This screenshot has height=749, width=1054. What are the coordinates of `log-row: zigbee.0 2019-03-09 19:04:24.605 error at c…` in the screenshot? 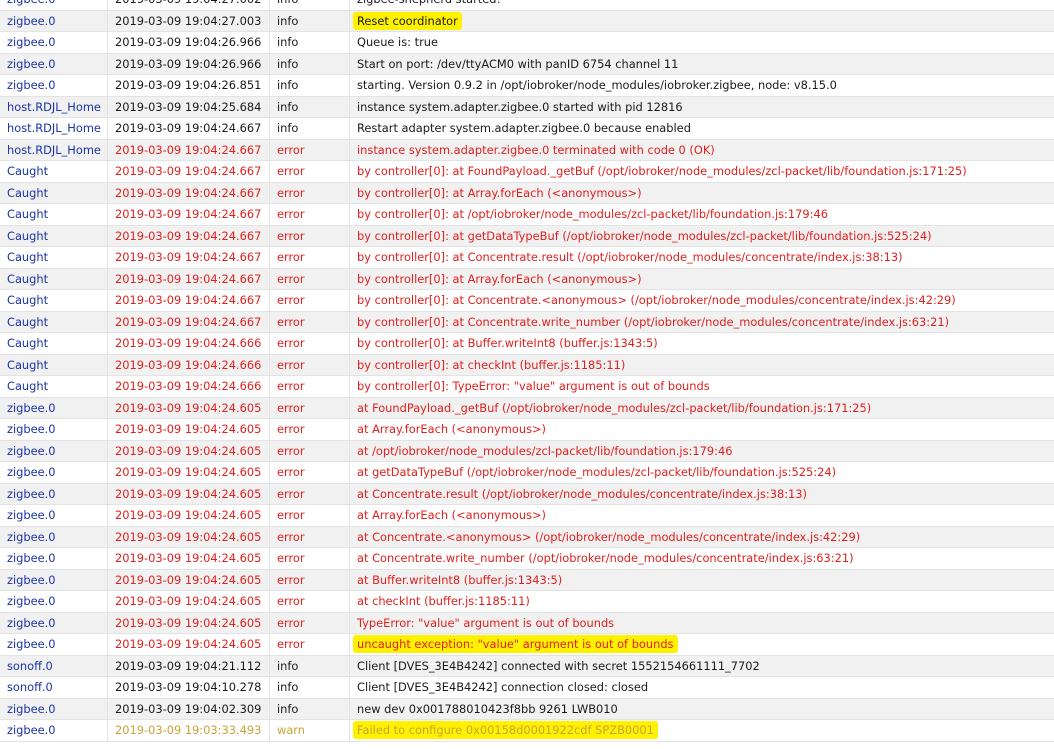 It's located at (527, 602).